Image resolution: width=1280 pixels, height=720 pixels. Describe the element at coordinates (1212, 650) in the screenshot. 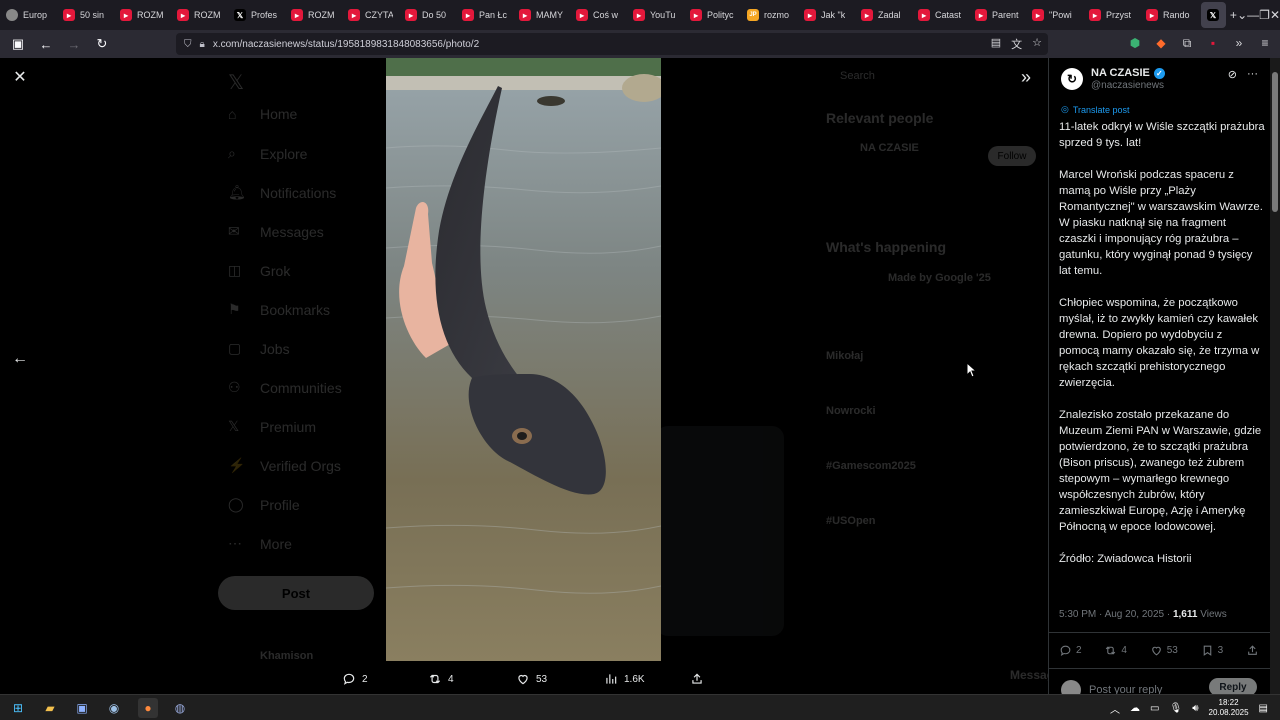

I see `panel-bookmark-button: 3` at that location.